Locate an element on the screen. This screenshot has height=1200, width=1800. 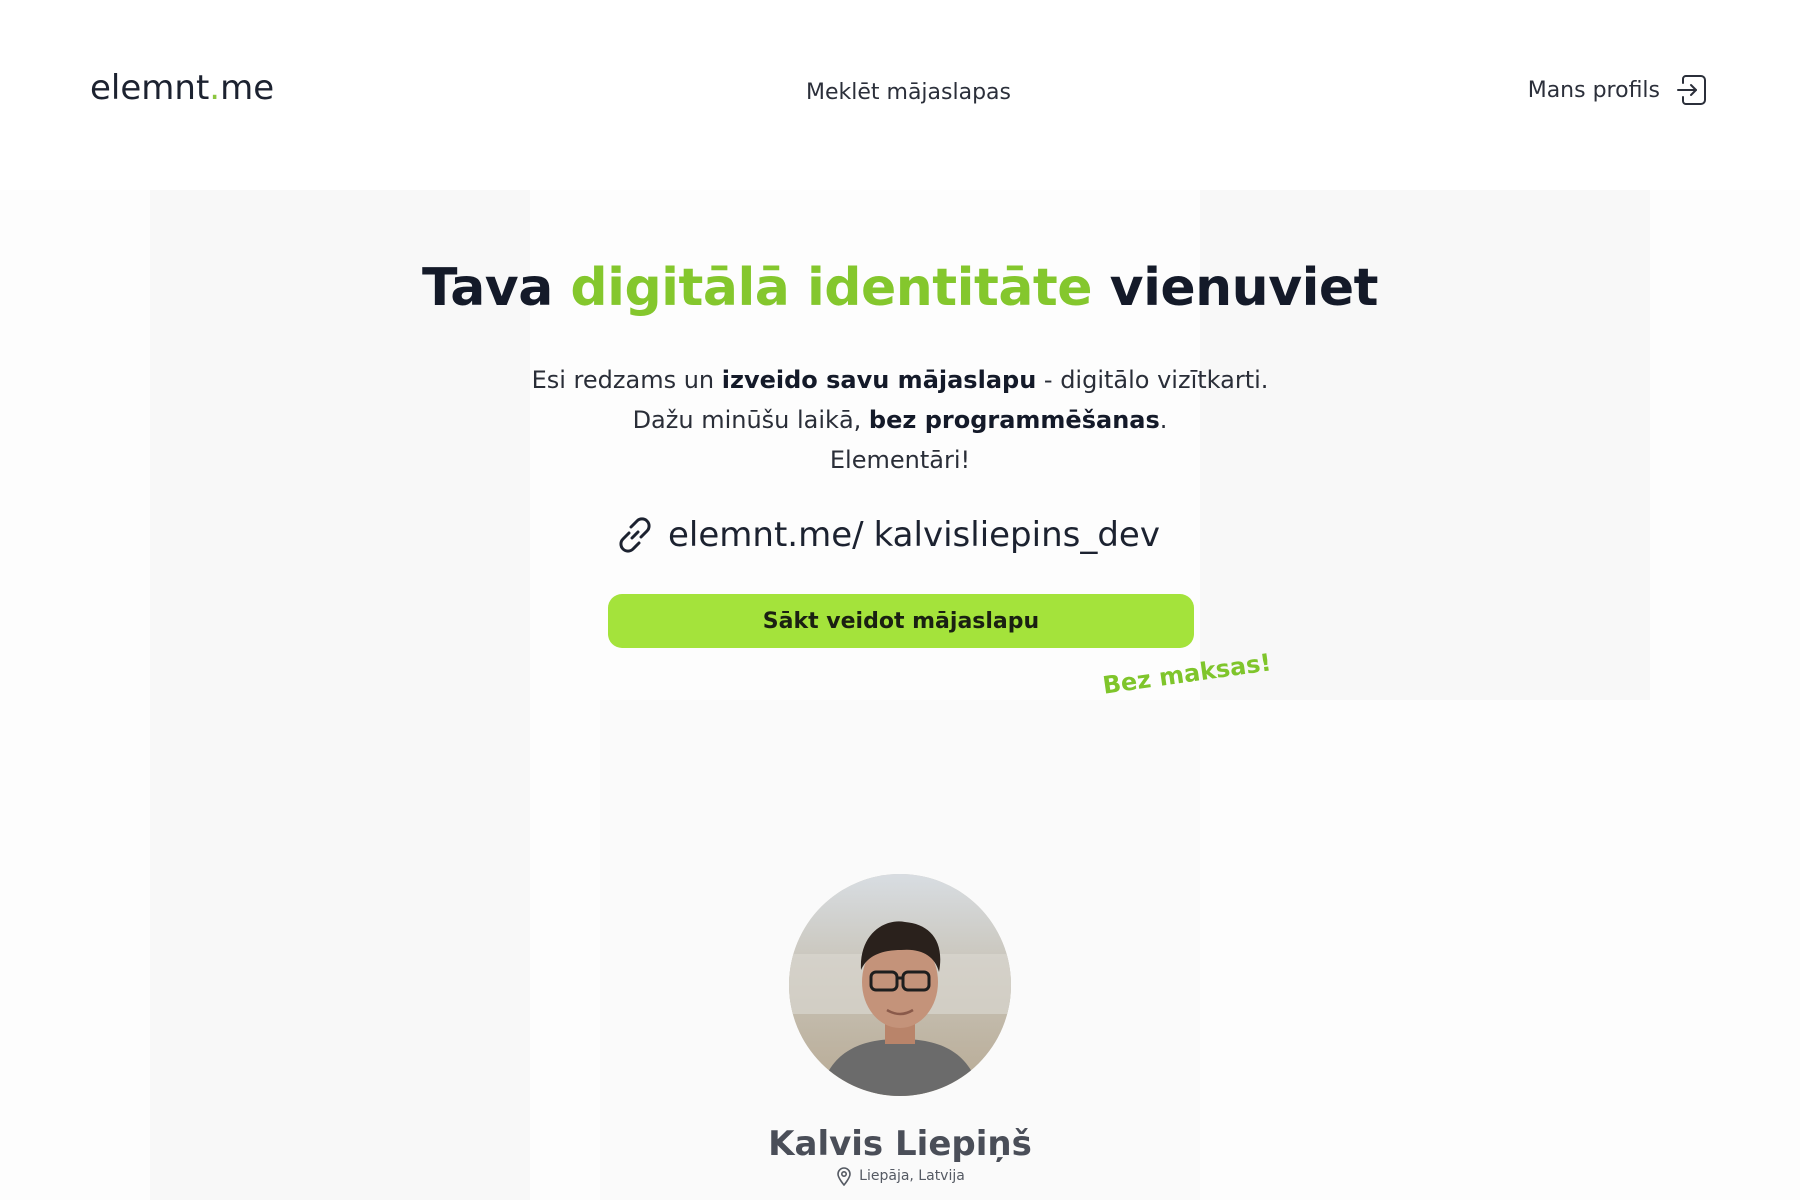
profile-name: Kalvis Liepiņš is located at coordinates (900, 1144).